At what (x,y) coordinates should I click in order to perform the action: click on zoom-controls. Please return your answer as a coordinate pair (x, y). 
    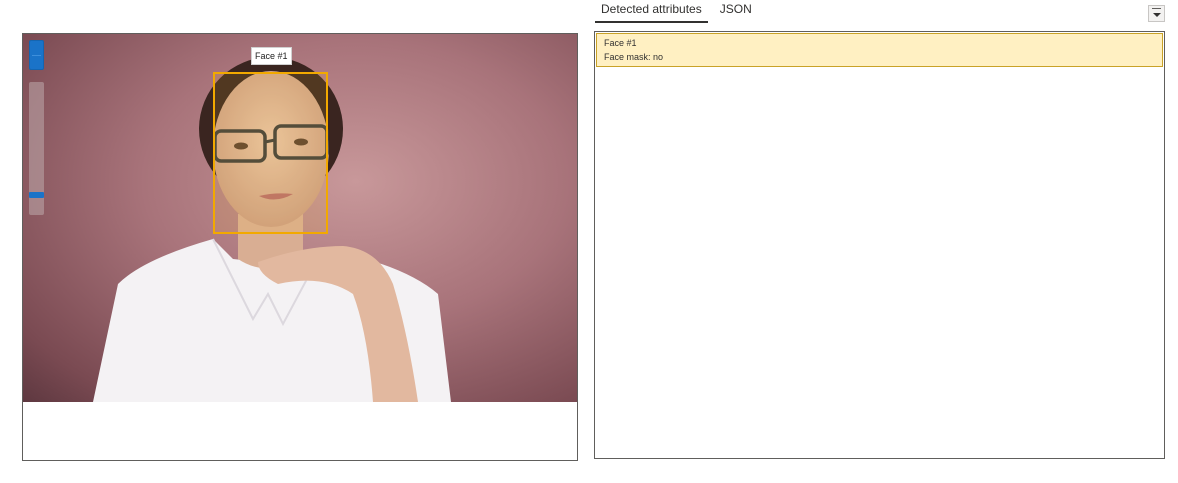
    Looking at the image, I should click on (37, 127).